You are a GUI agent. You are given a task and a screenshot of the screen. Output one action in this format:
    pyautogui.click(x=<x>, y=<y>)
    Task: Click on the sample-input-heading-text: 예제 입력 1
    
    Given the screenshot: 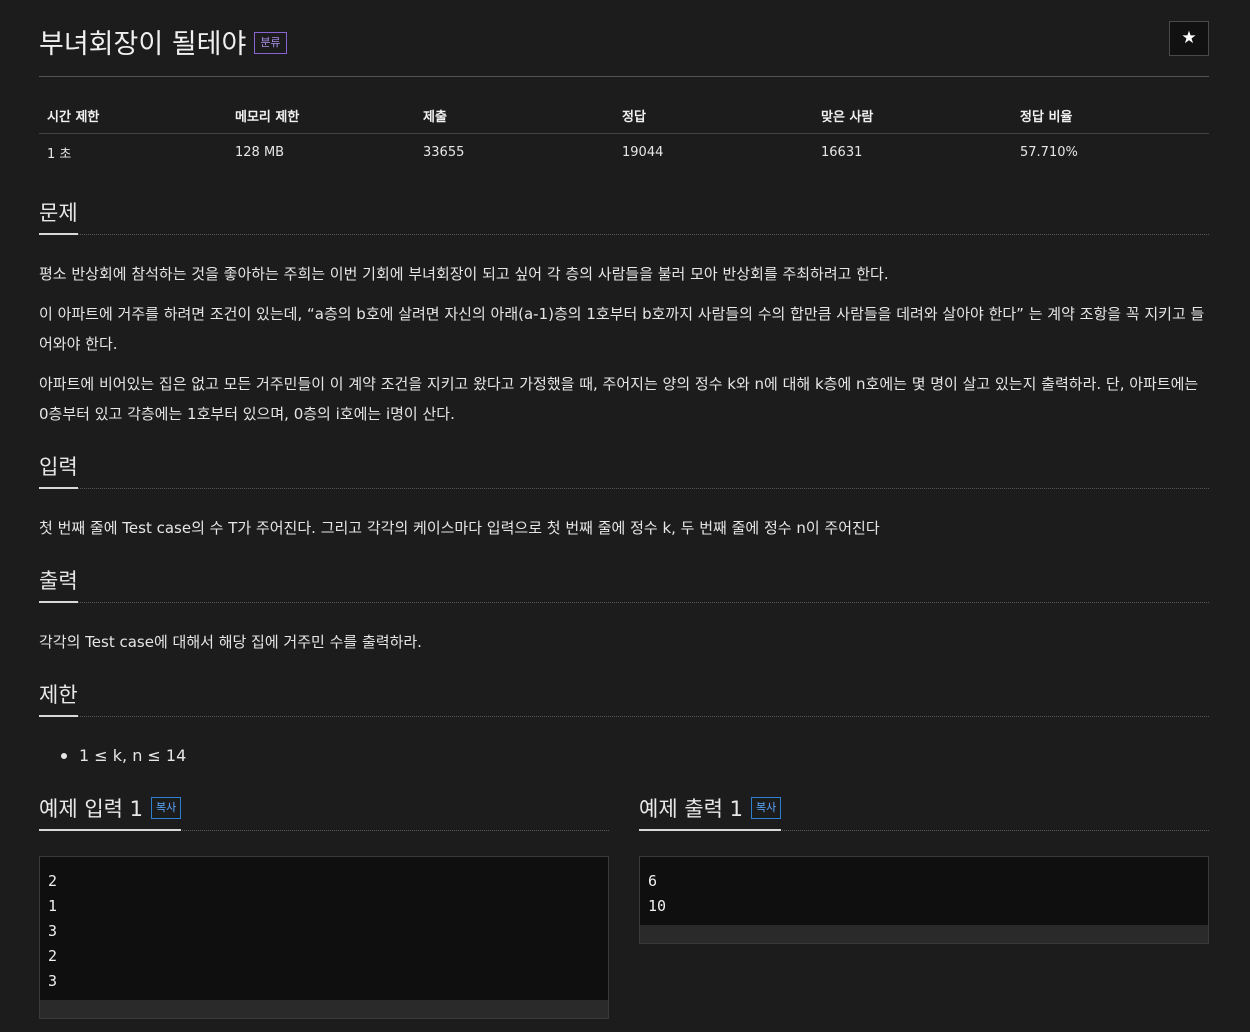 What is the action you would take?
    pyautogui.click(x=91, y=809)
    